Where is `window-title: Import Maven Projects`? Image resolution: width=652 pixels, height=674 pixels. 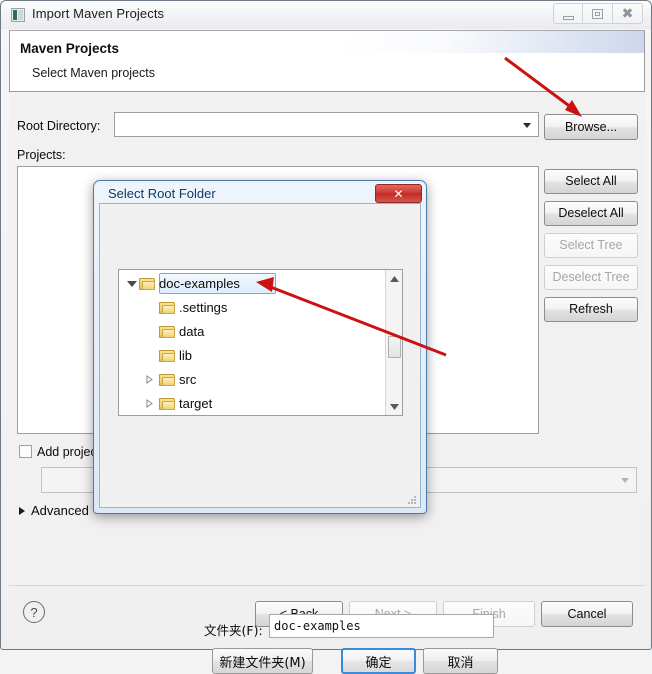
window-title: Import Maven Projects is located at coordinates (98, 13).